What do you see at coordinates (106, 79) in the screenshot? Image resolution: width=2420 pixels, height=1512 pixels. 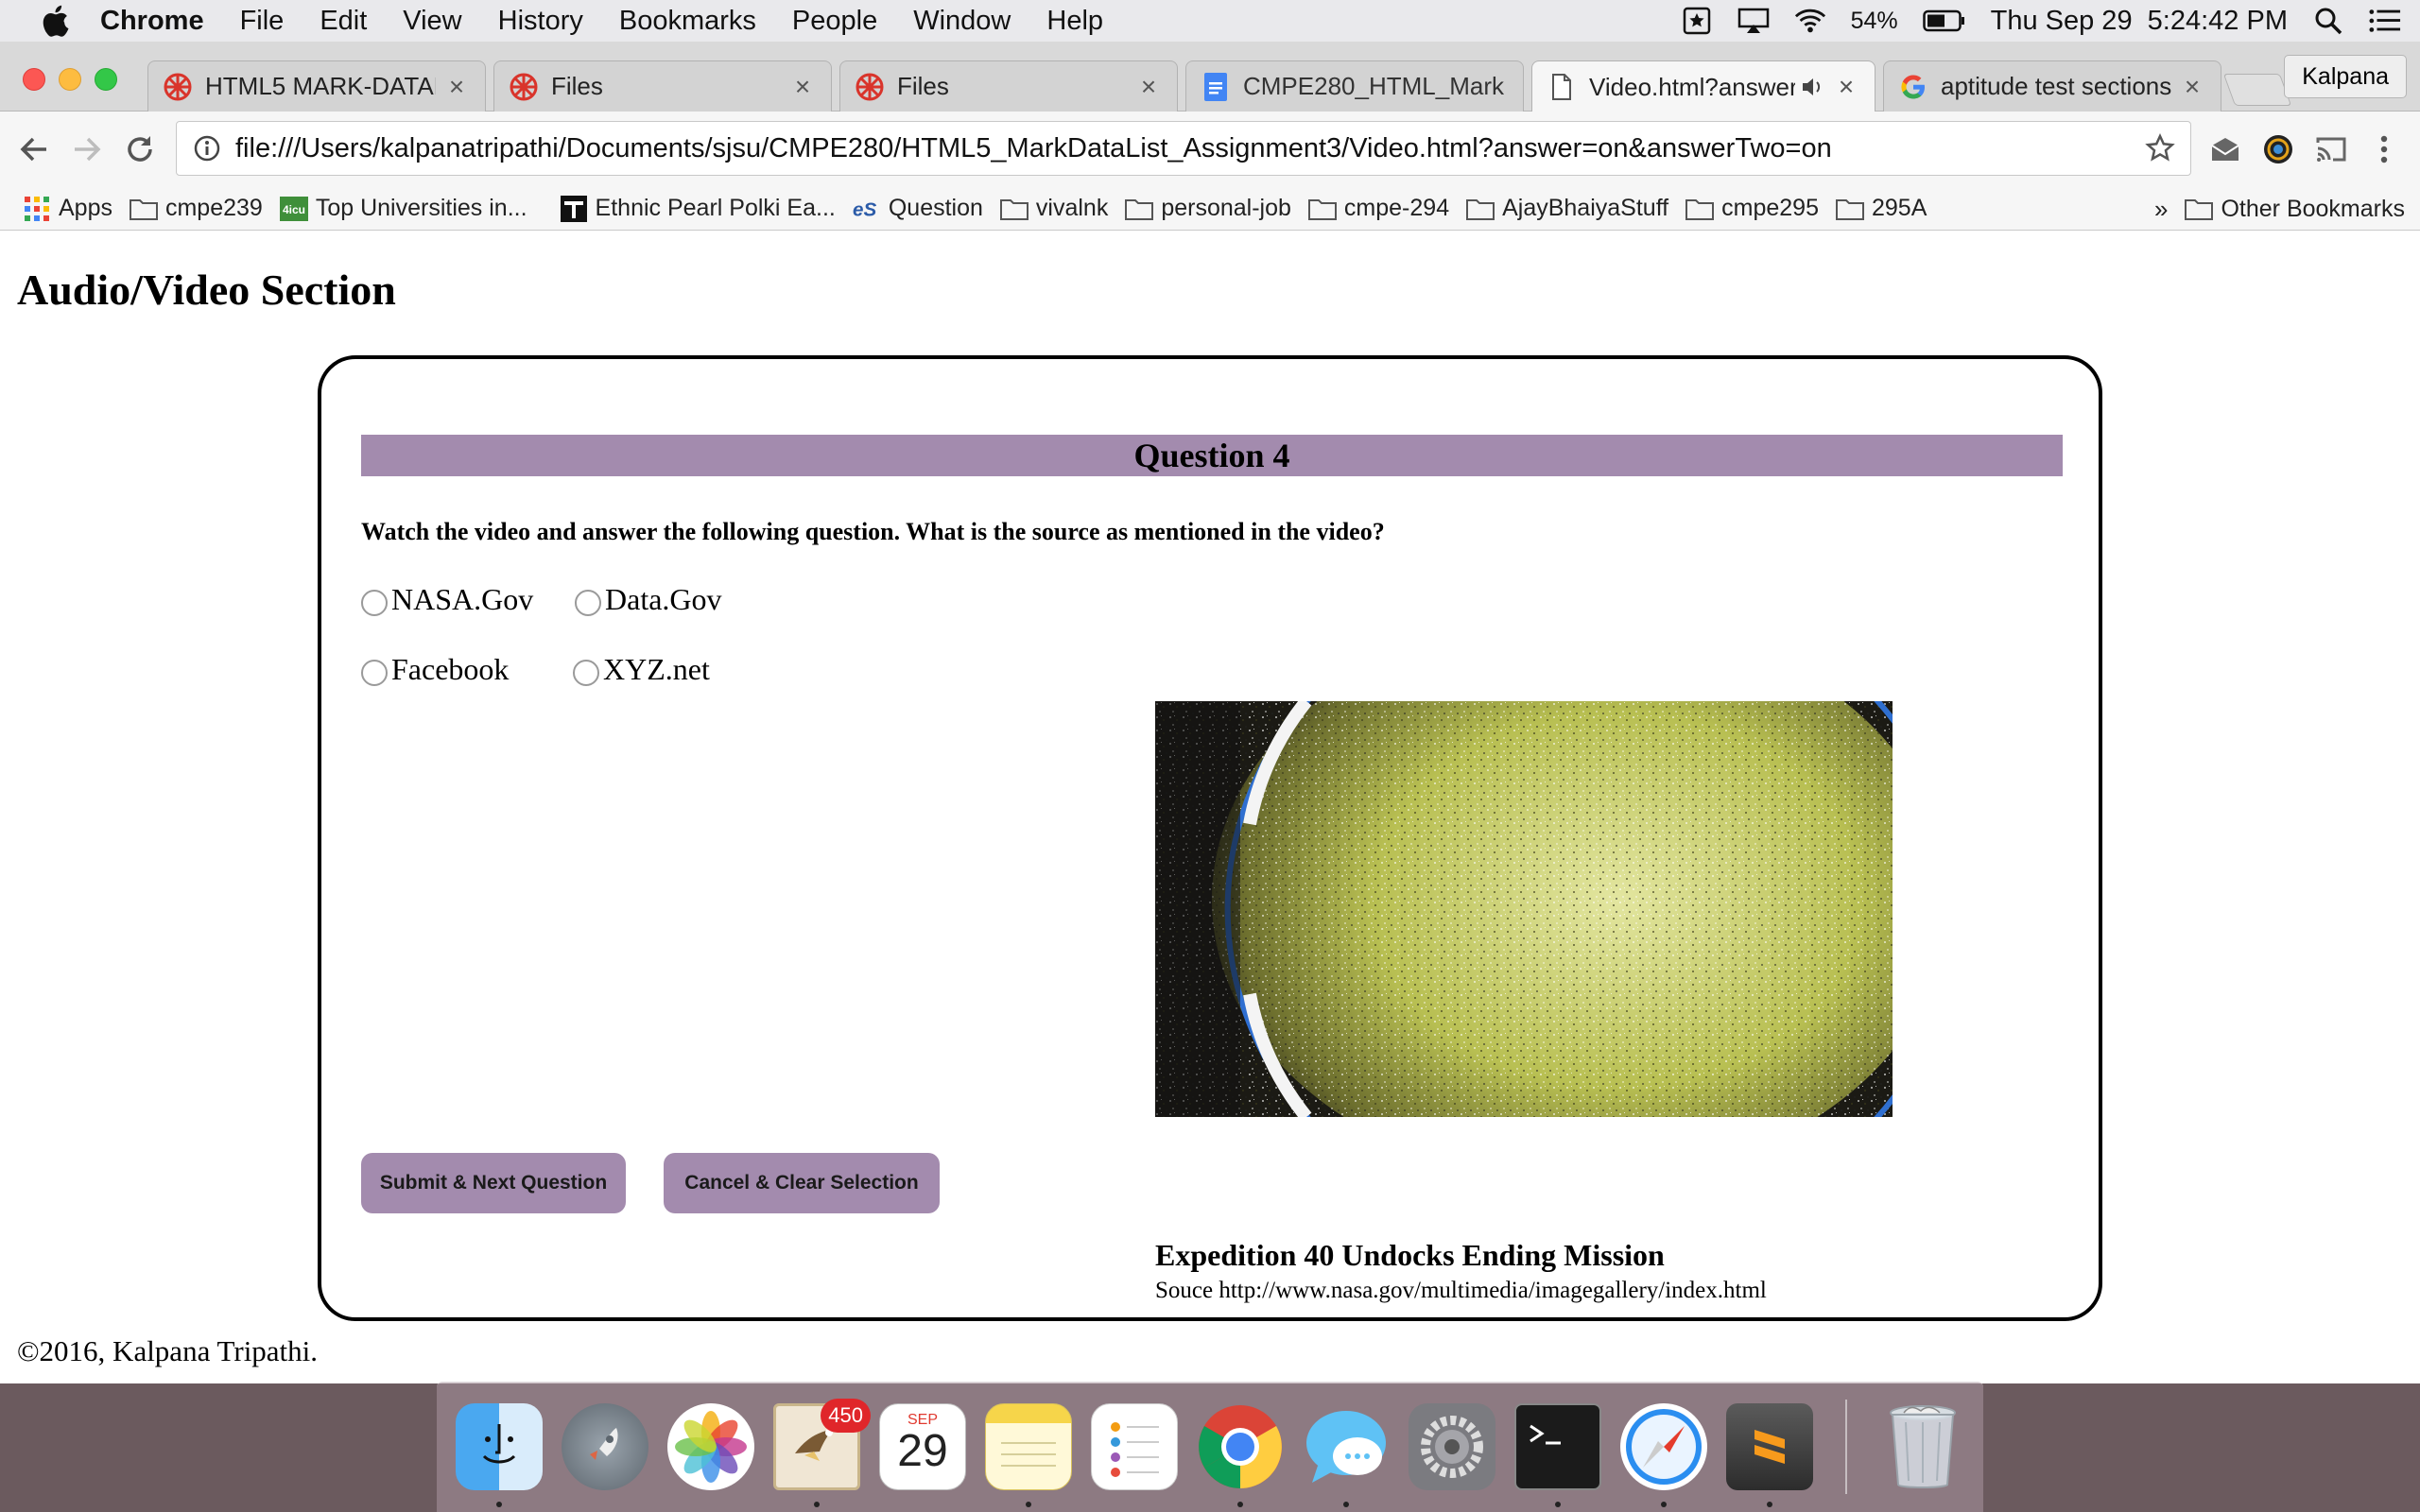 I see `zoom-window-button` at bounding box center [106, 79].